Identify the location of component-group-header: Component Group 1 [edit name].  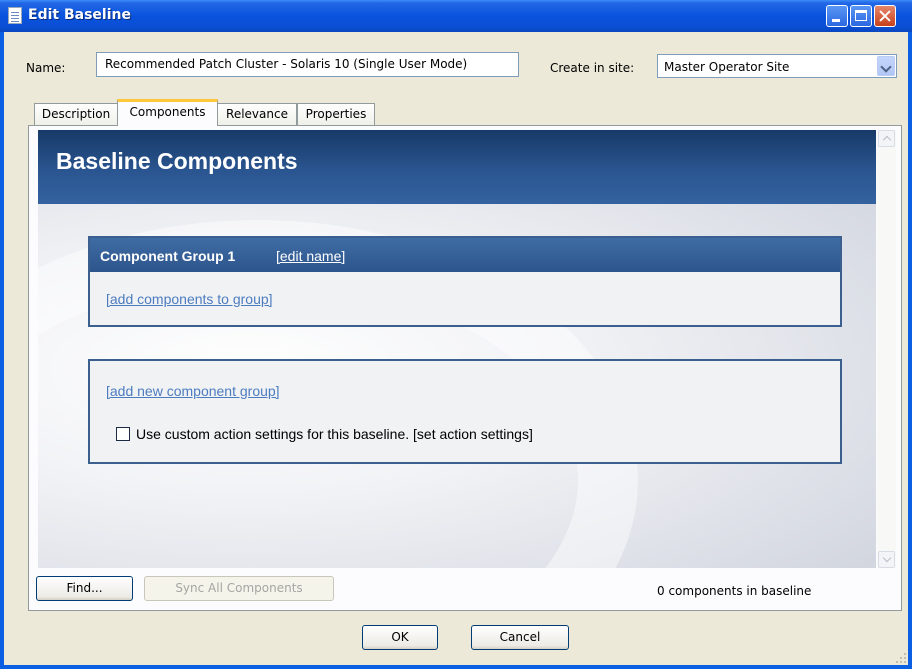
(465, 255).